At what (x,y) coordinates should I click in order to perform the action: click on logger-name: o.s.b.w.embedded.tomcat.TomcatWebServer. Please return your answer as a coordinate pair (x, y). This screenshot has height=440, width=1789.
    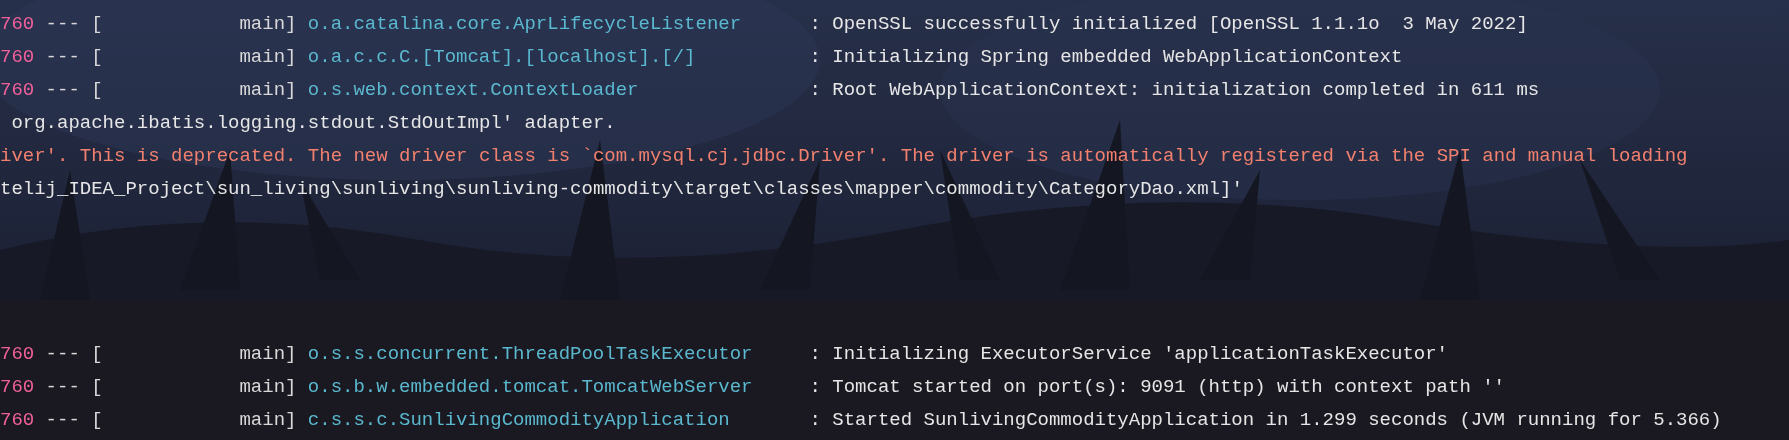
    Looking at the image, I should click on (530, 387).